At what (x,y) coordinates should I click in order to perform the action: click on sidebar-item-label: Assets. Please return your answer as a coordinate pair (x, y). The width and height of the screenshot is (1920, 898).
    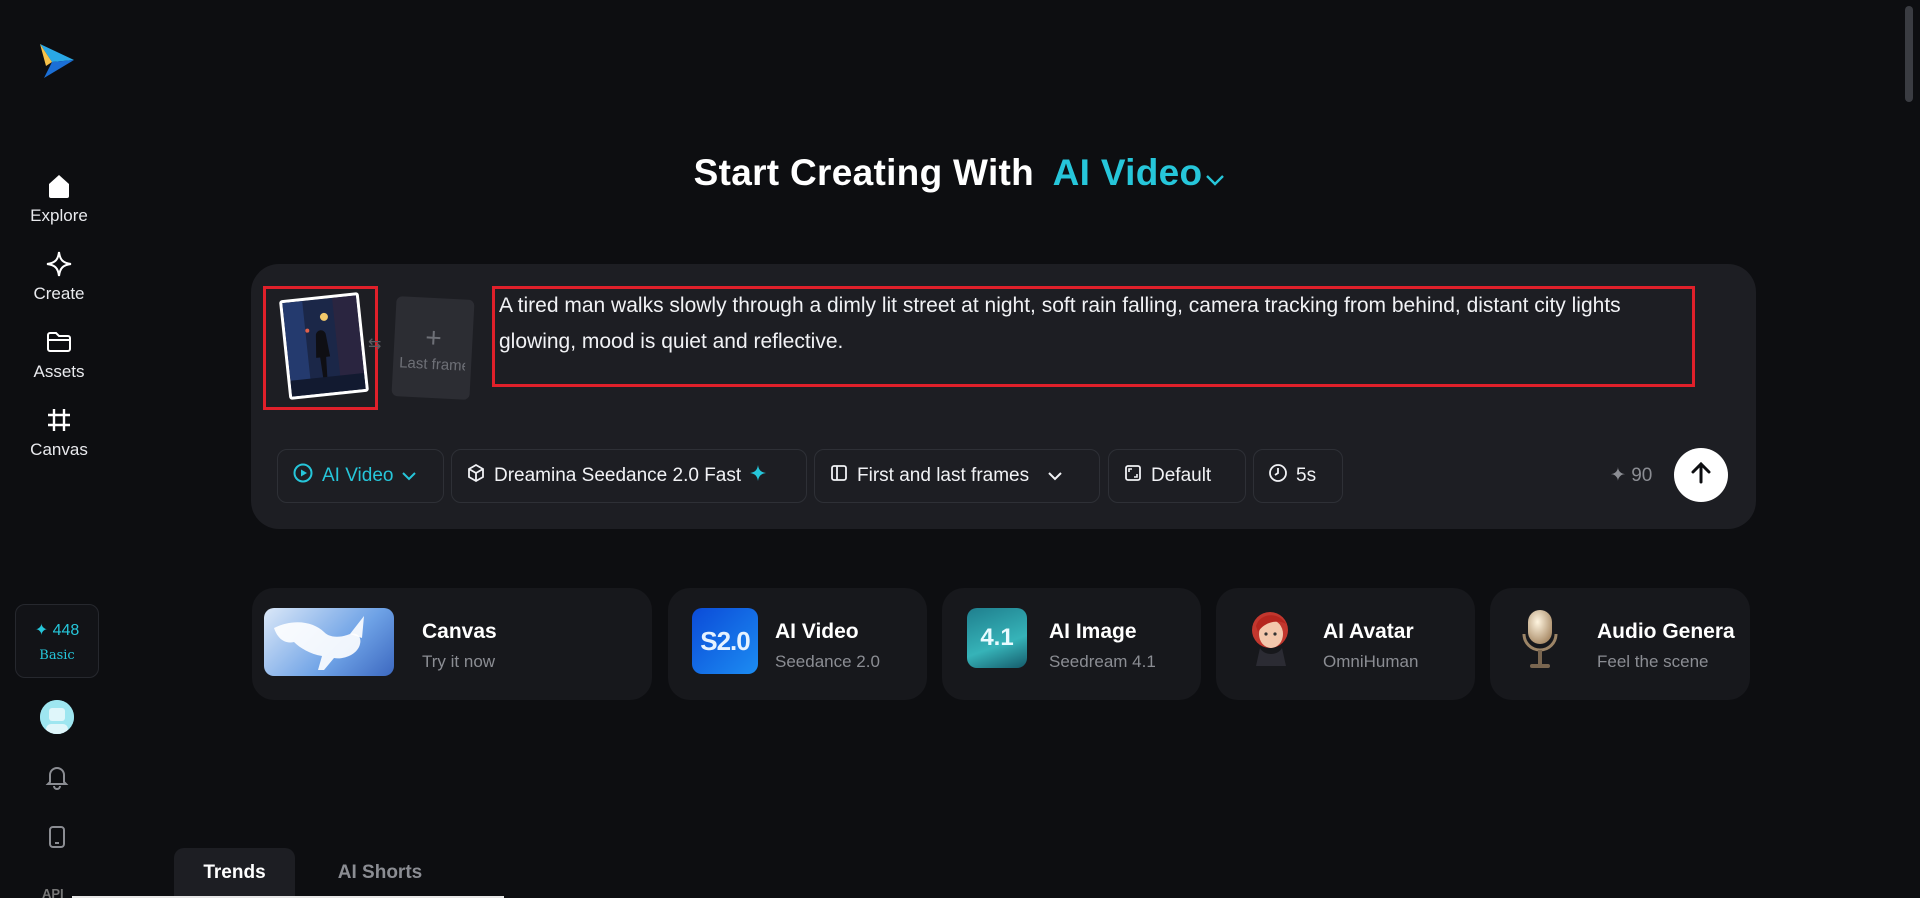
    Looking at the image, I should click on (59, 371).